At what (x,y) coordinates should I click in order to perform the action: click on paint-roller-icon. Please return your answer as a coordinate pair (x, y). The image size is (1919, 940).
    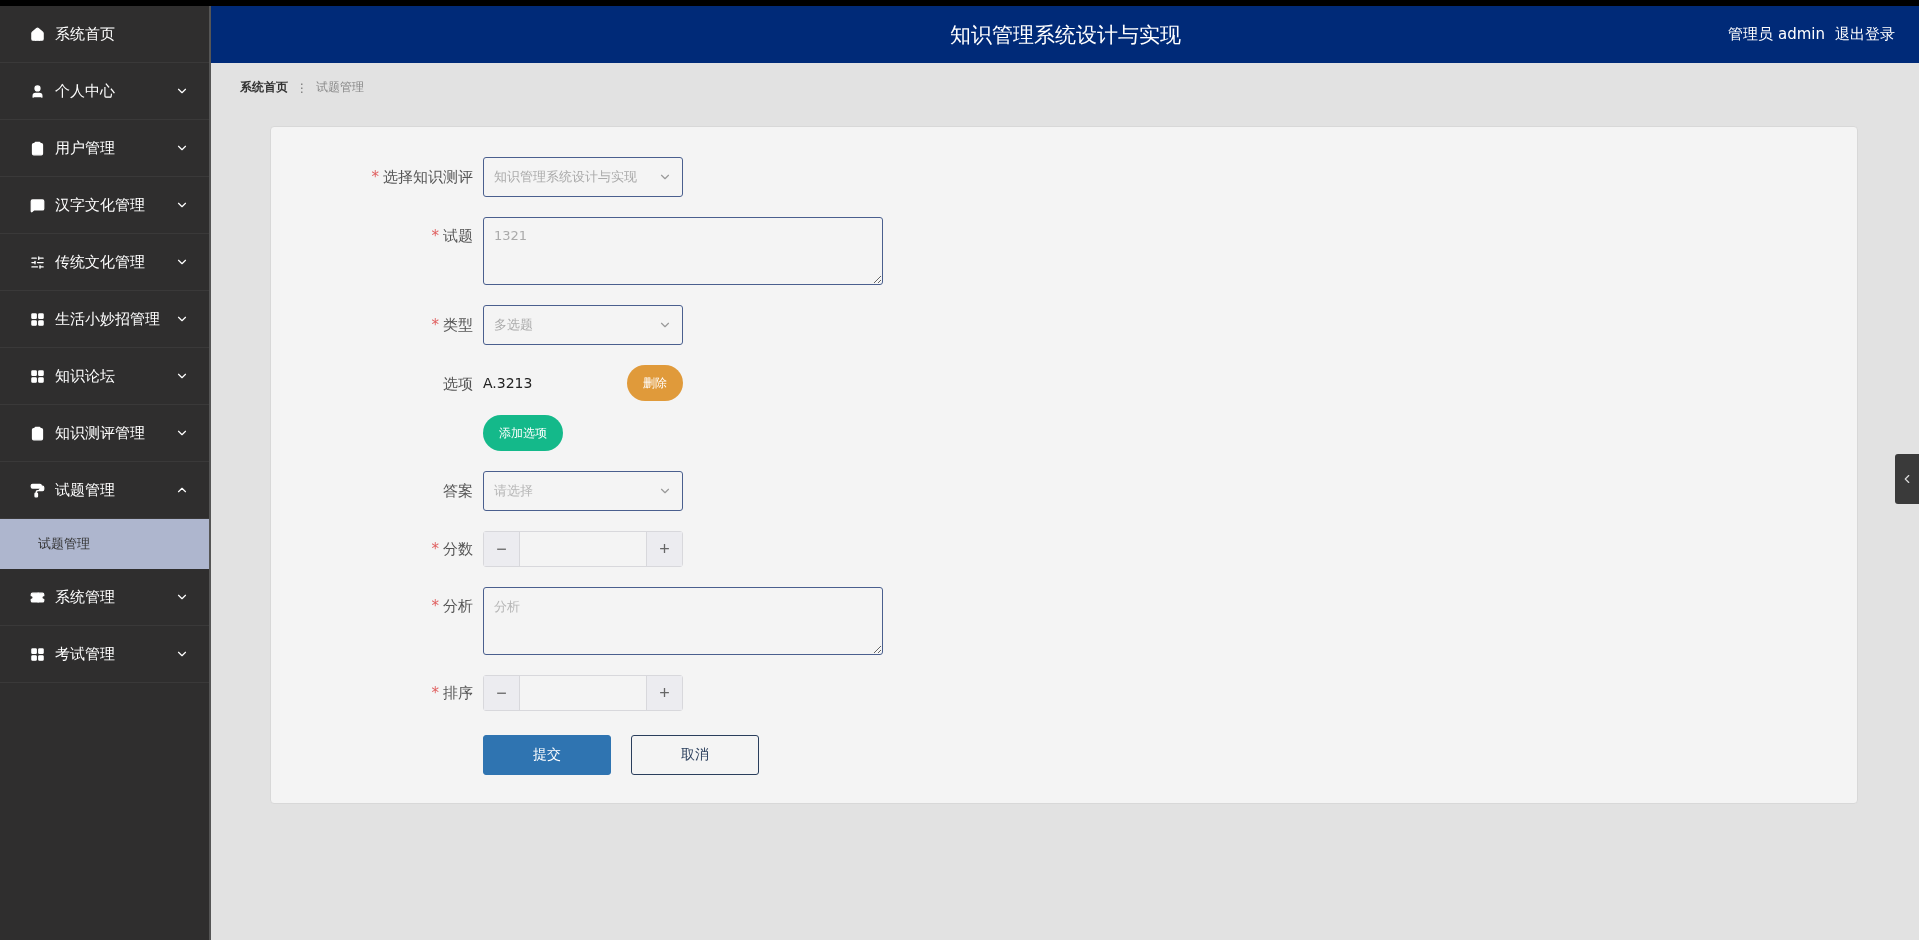
    Looking at the image, I should click on (37, 490).